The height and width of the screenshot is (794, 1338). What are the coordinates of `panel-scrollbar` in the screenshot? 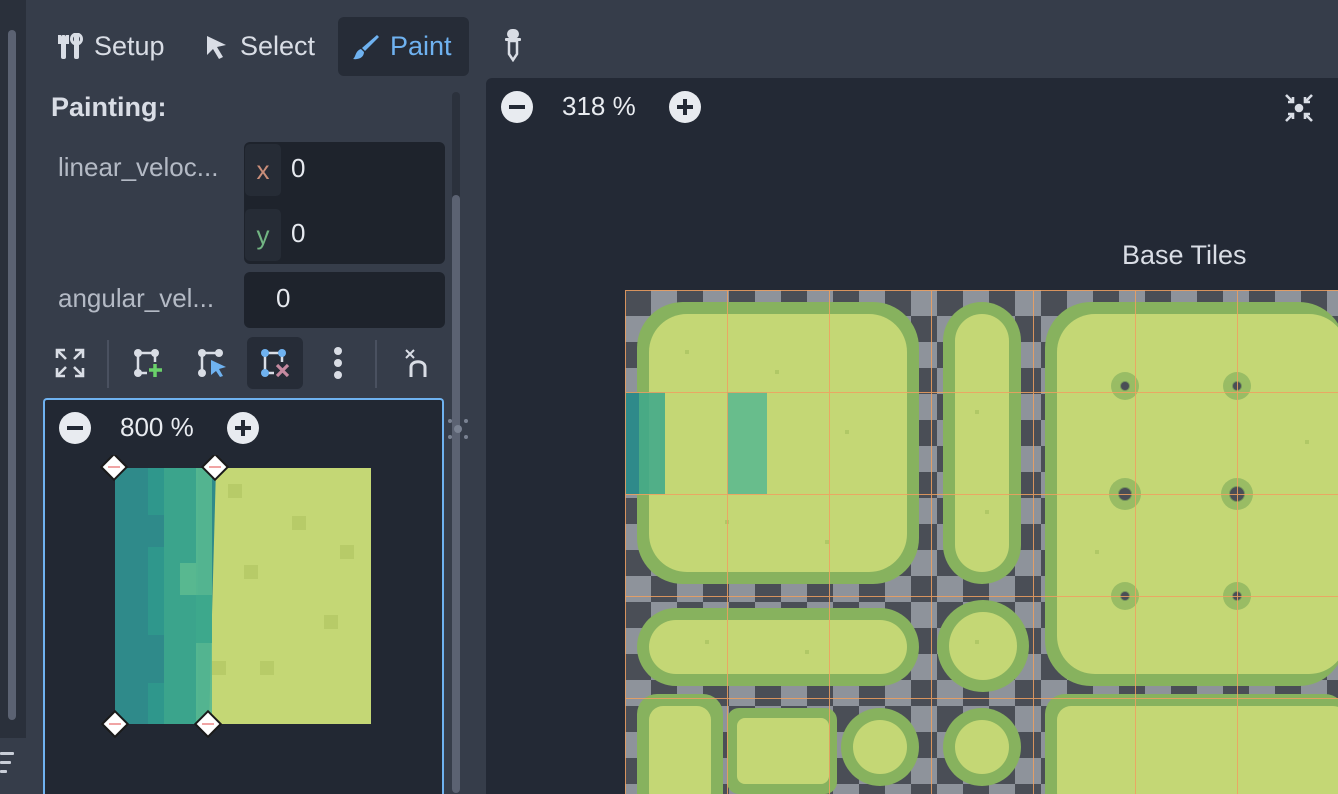 It's located at (456, 494).